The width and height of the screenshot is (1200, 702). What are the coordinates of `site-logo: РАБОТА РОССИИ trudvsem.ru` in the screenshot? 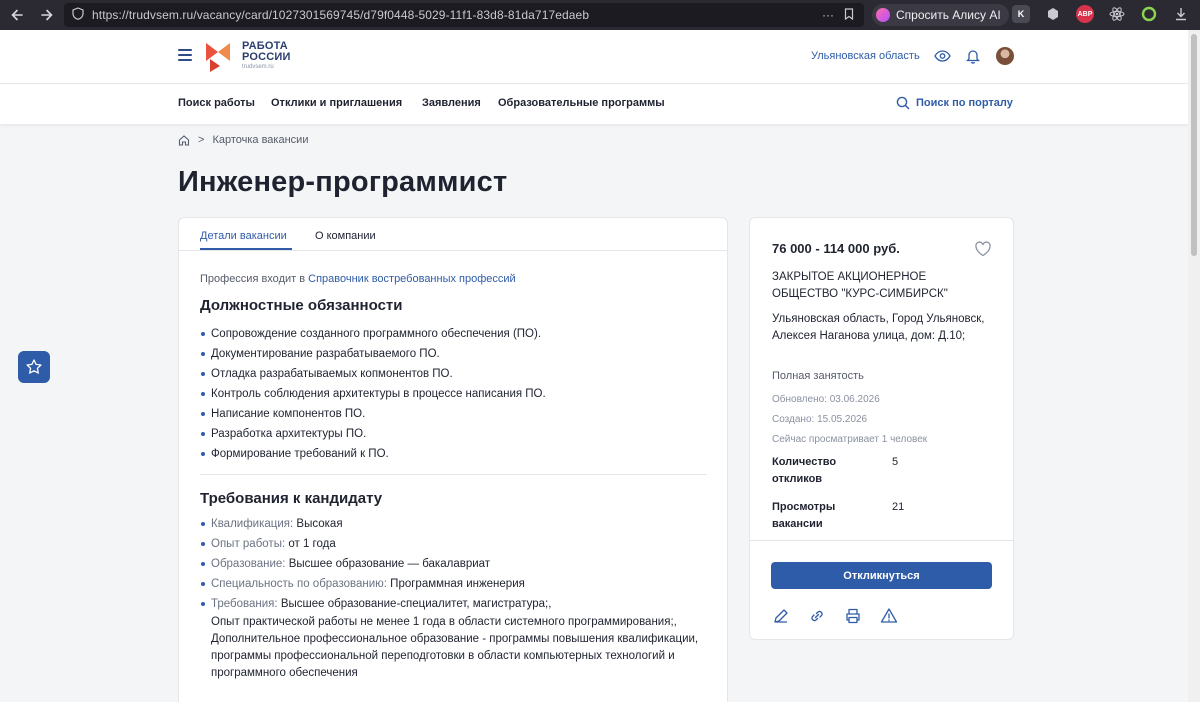 It's located at (247, 56).